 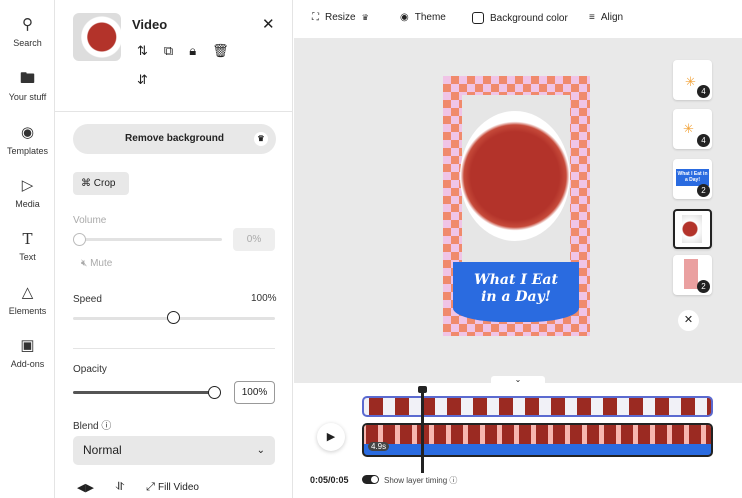 I want to click on align-icon: ≡, so click(x=592, y=17).